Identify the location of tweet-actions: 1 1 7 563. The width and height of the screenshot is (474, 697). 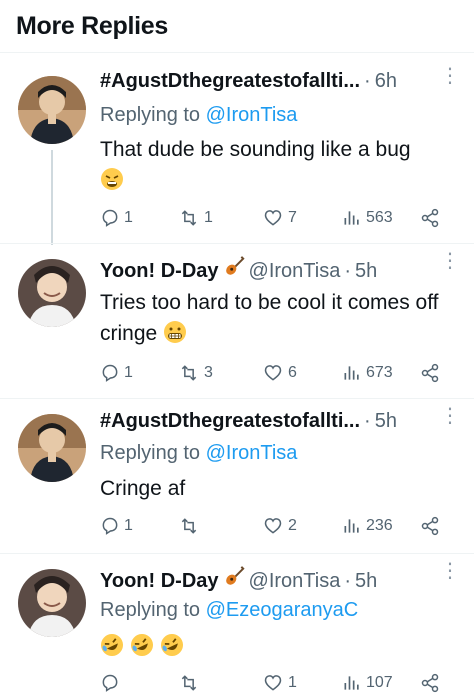
(275, 220).